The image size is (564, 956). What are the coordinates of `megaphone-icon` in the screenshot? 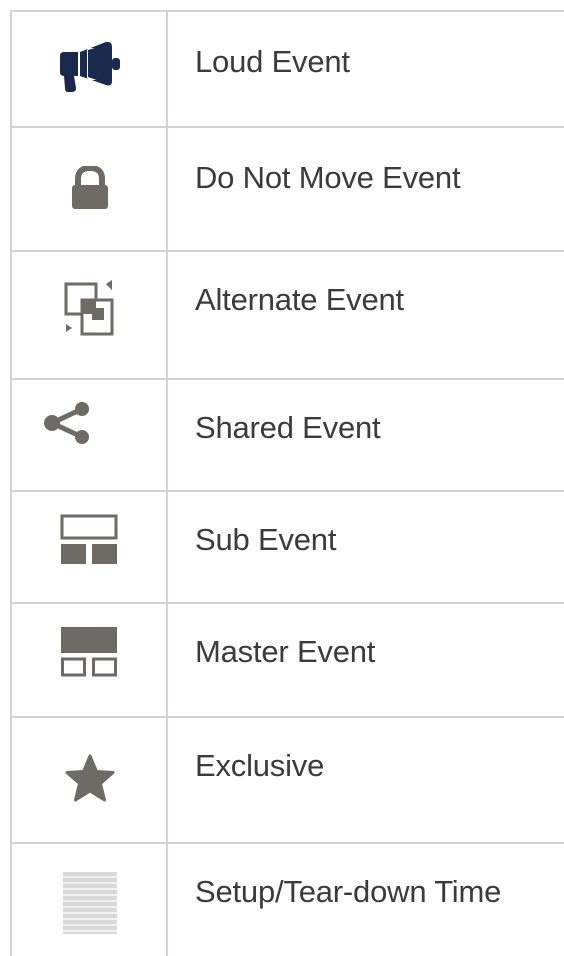 It's located at (89, 67).